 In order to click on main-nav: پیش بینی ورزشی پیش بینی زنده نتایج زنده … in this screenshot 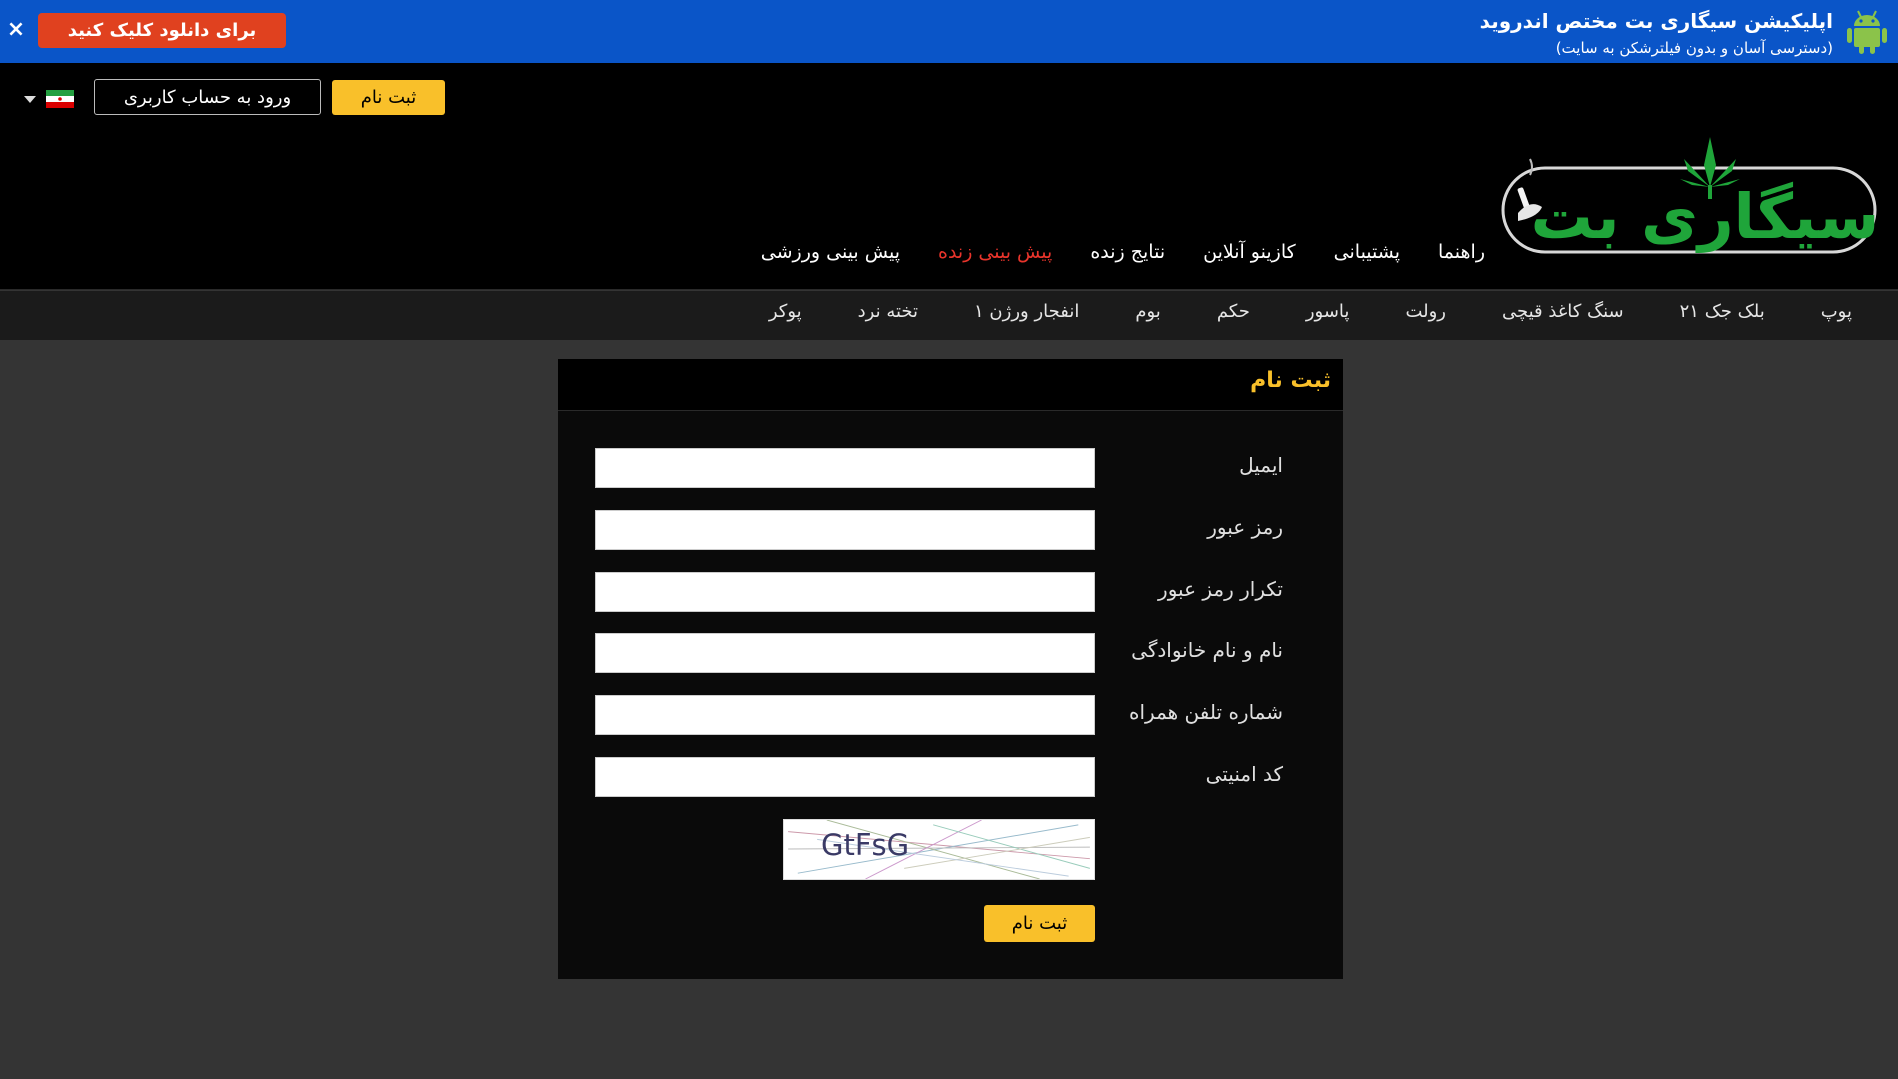, I will do `click(1123, 252)`.